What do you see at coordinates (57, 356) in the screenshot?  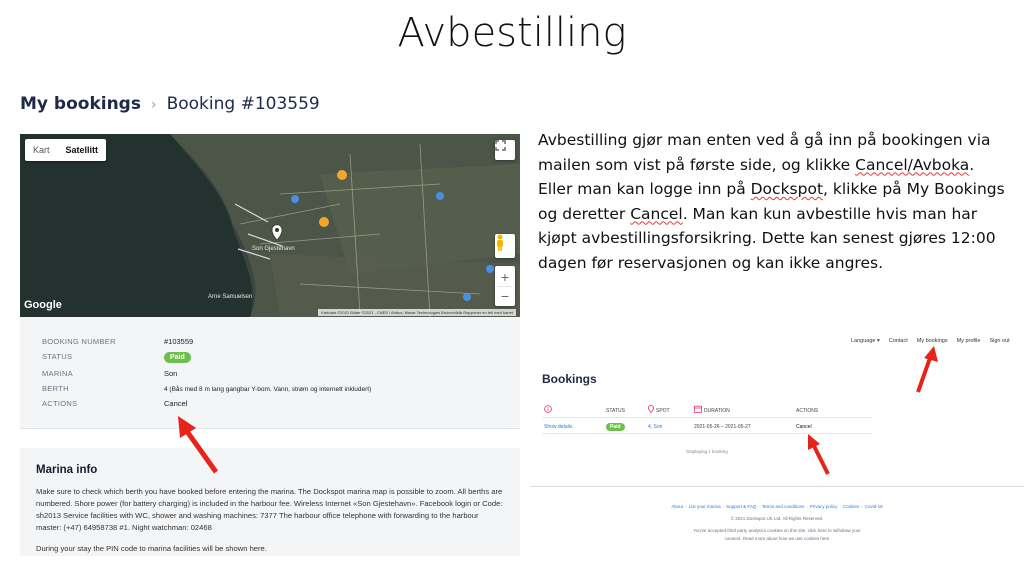 I see `status-label: STATUS` at bounding box center [57, 356].